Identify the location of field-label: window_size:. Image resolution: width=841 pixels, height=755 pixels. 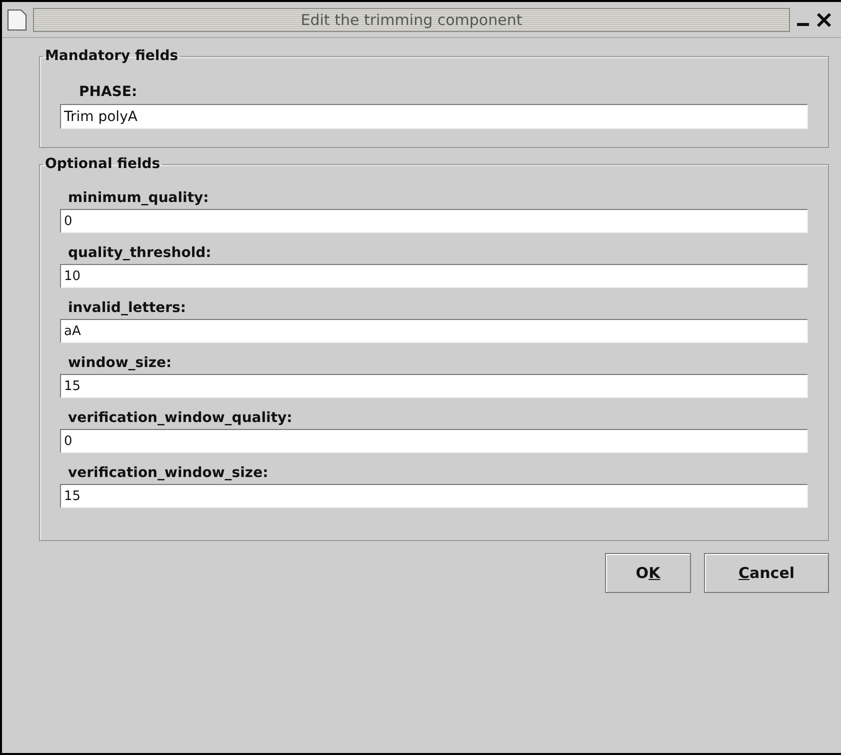
(120, 363).